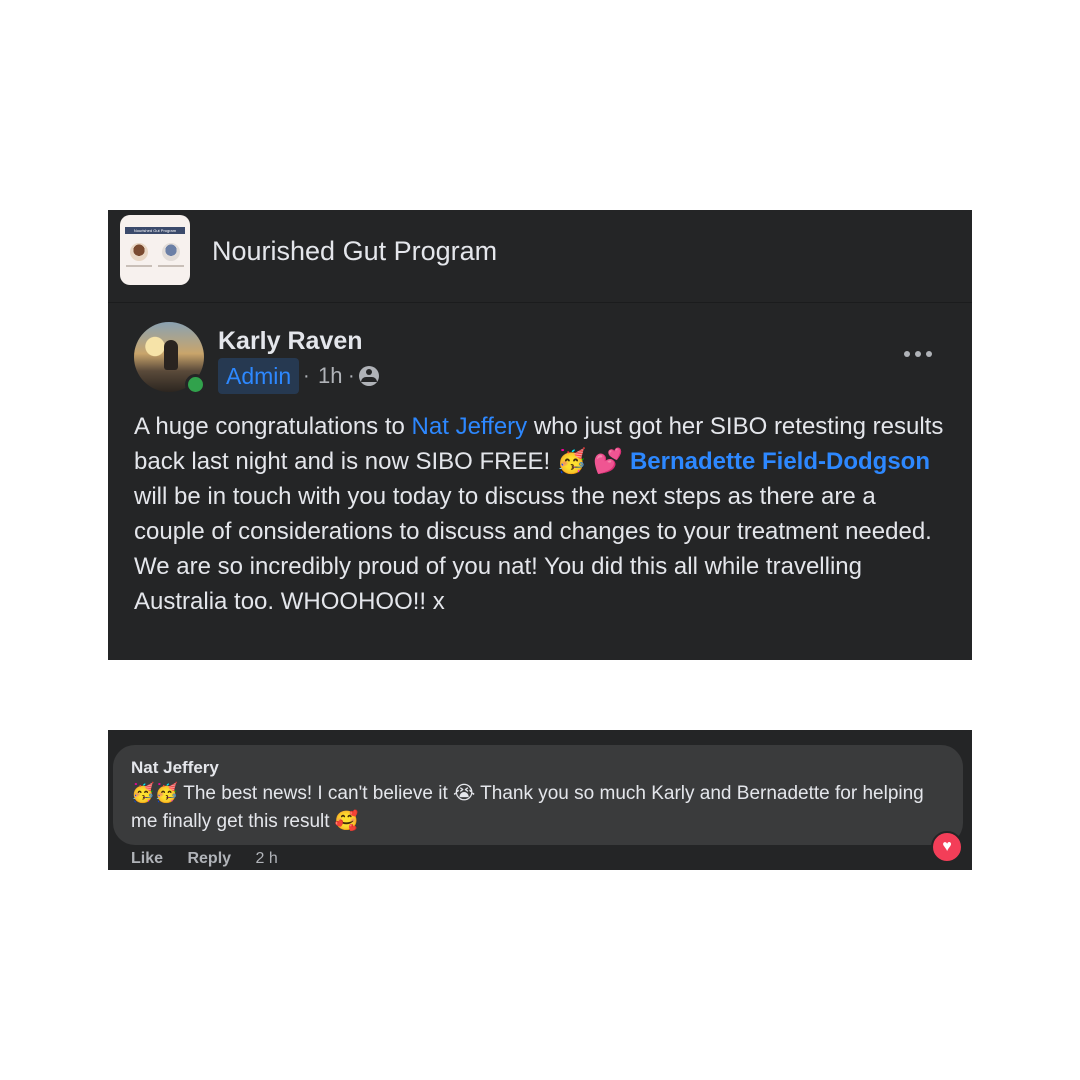 Image resolution: width=1080 pixels, height=1080 pixels. Describe the element at coordinates (947, 847) in the screenshot. I see `love-reaction-icon: ♥` at that location.